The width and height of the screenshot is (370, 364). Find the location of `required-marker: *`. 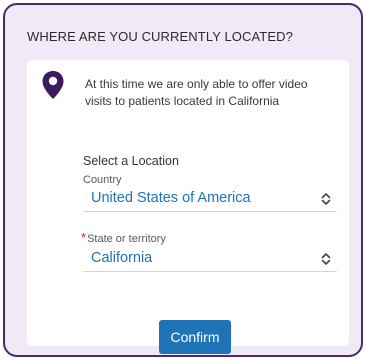

required-marker: * is located at coordinates (84, 237).